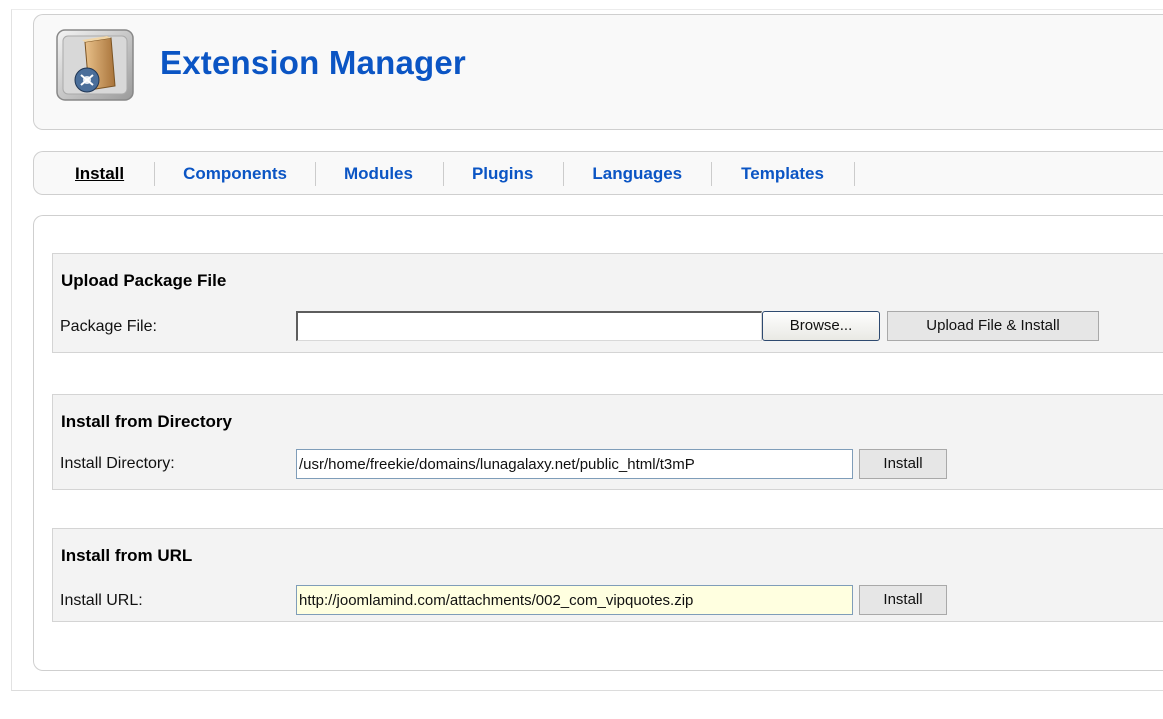  I want to click on install-url-label: Install URL:, so click(101, 600).